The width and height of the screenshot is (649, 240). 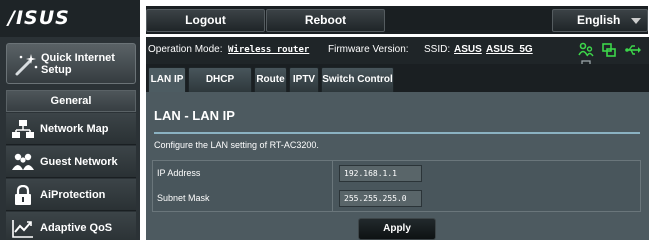 What do you see at coordinates (509, 49) in the screenshot?
I see `ssid-link-5g: ASUS_5G` at bounding box center [509, 49].